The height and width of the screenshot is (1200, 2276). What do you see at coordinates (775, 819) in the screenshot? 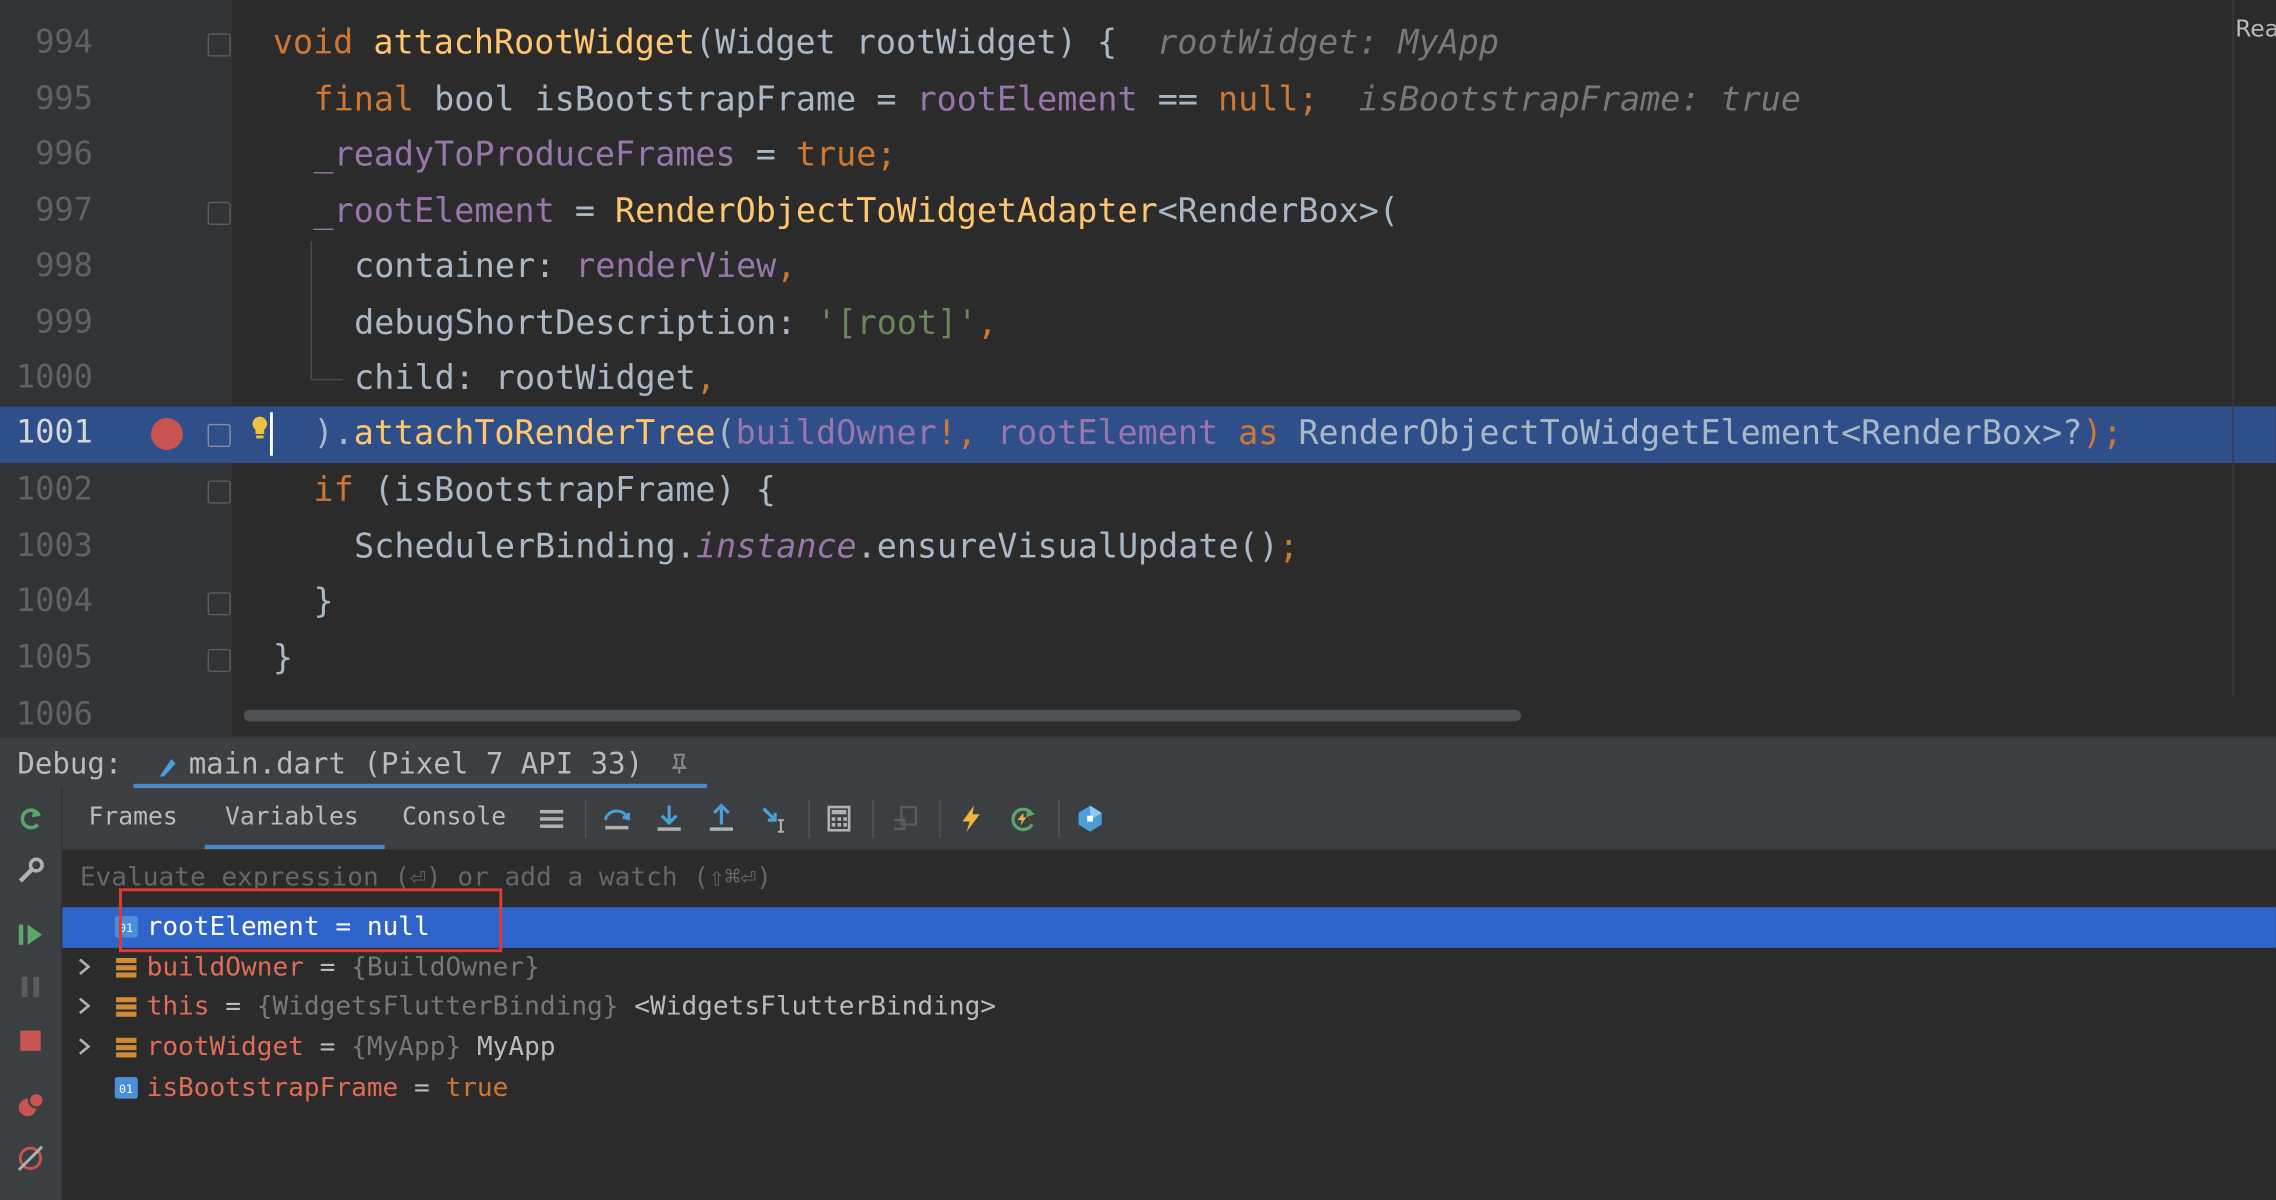
I see `run-to-cursor-icon` at bounding box center [775, 819].